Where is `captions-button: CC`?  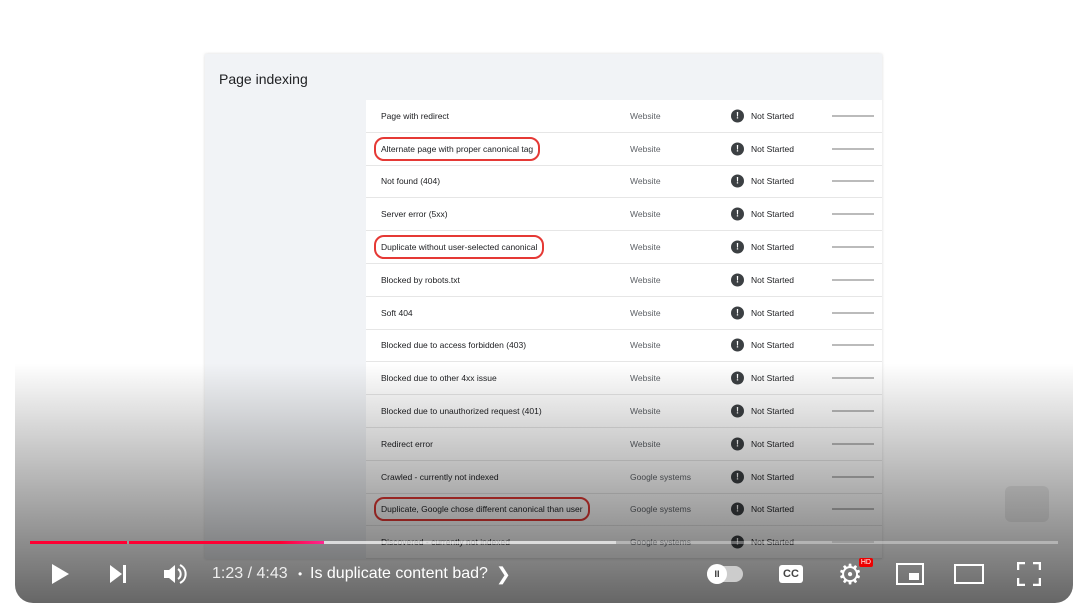
captions-button: CC is located at coordinates (791, 574).